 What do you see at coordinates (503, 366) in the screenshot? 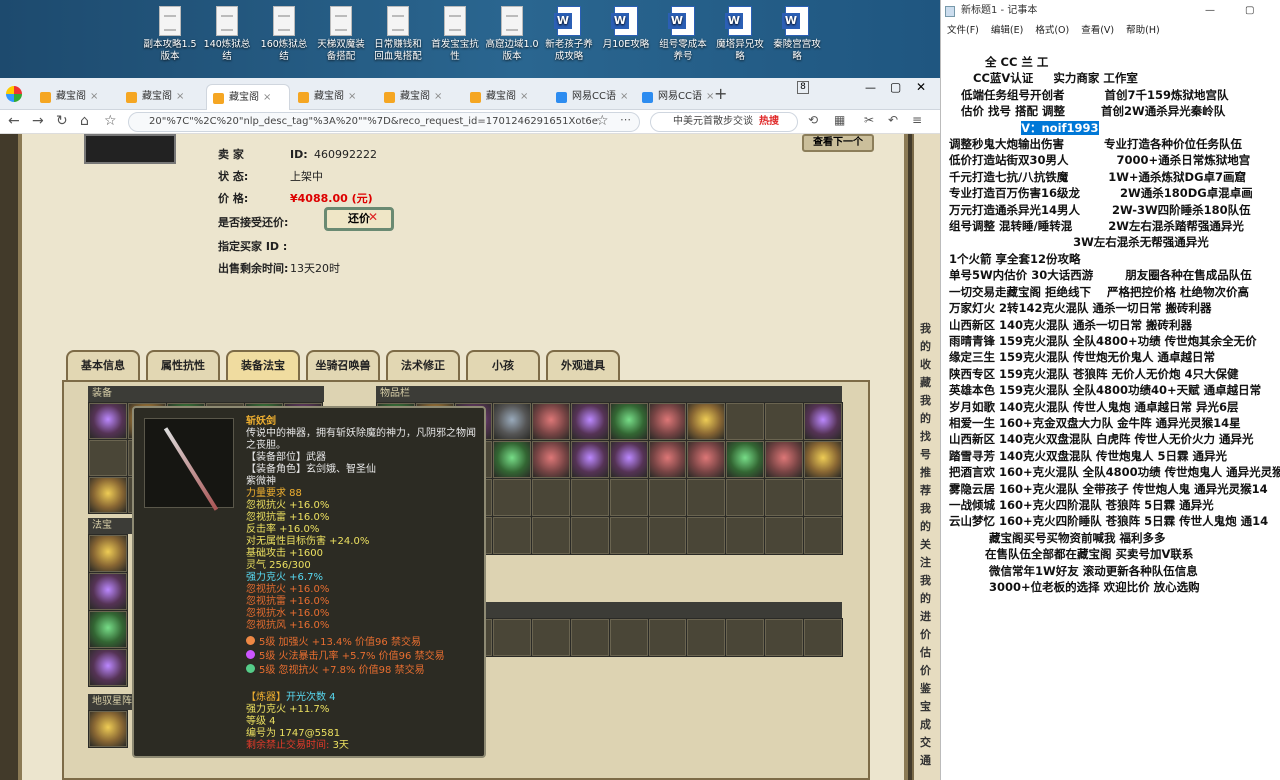
I see `game-tab: 小孩` at bounding box center [503, 366].